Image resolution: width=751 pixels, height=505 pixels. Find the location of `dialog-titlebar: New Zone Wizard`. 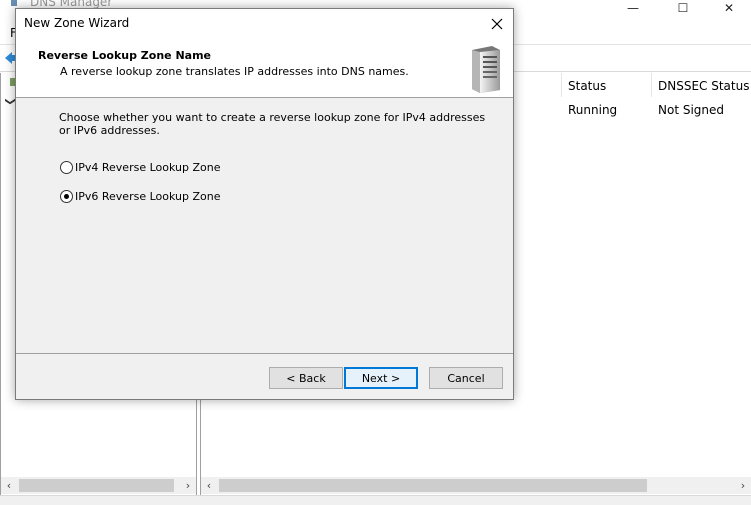

dialog-titlebar: New Zone Wizard is located at coordinates (264, 24).